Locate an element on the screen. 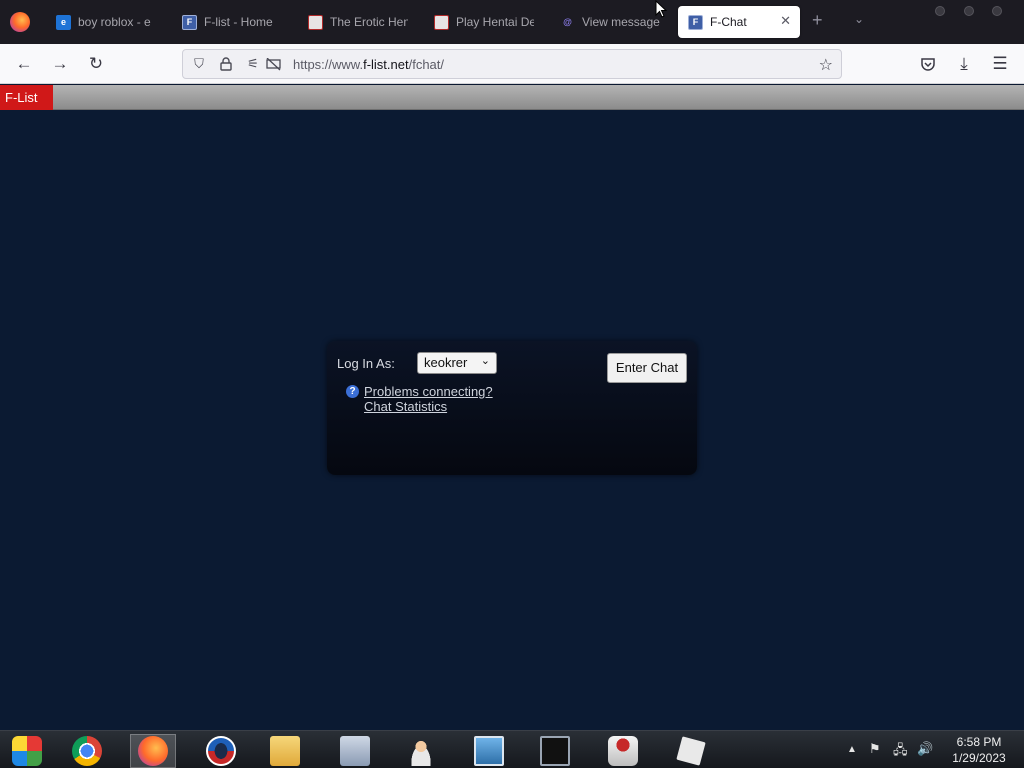  windows-start-icon is located at coordinates (27, 751).